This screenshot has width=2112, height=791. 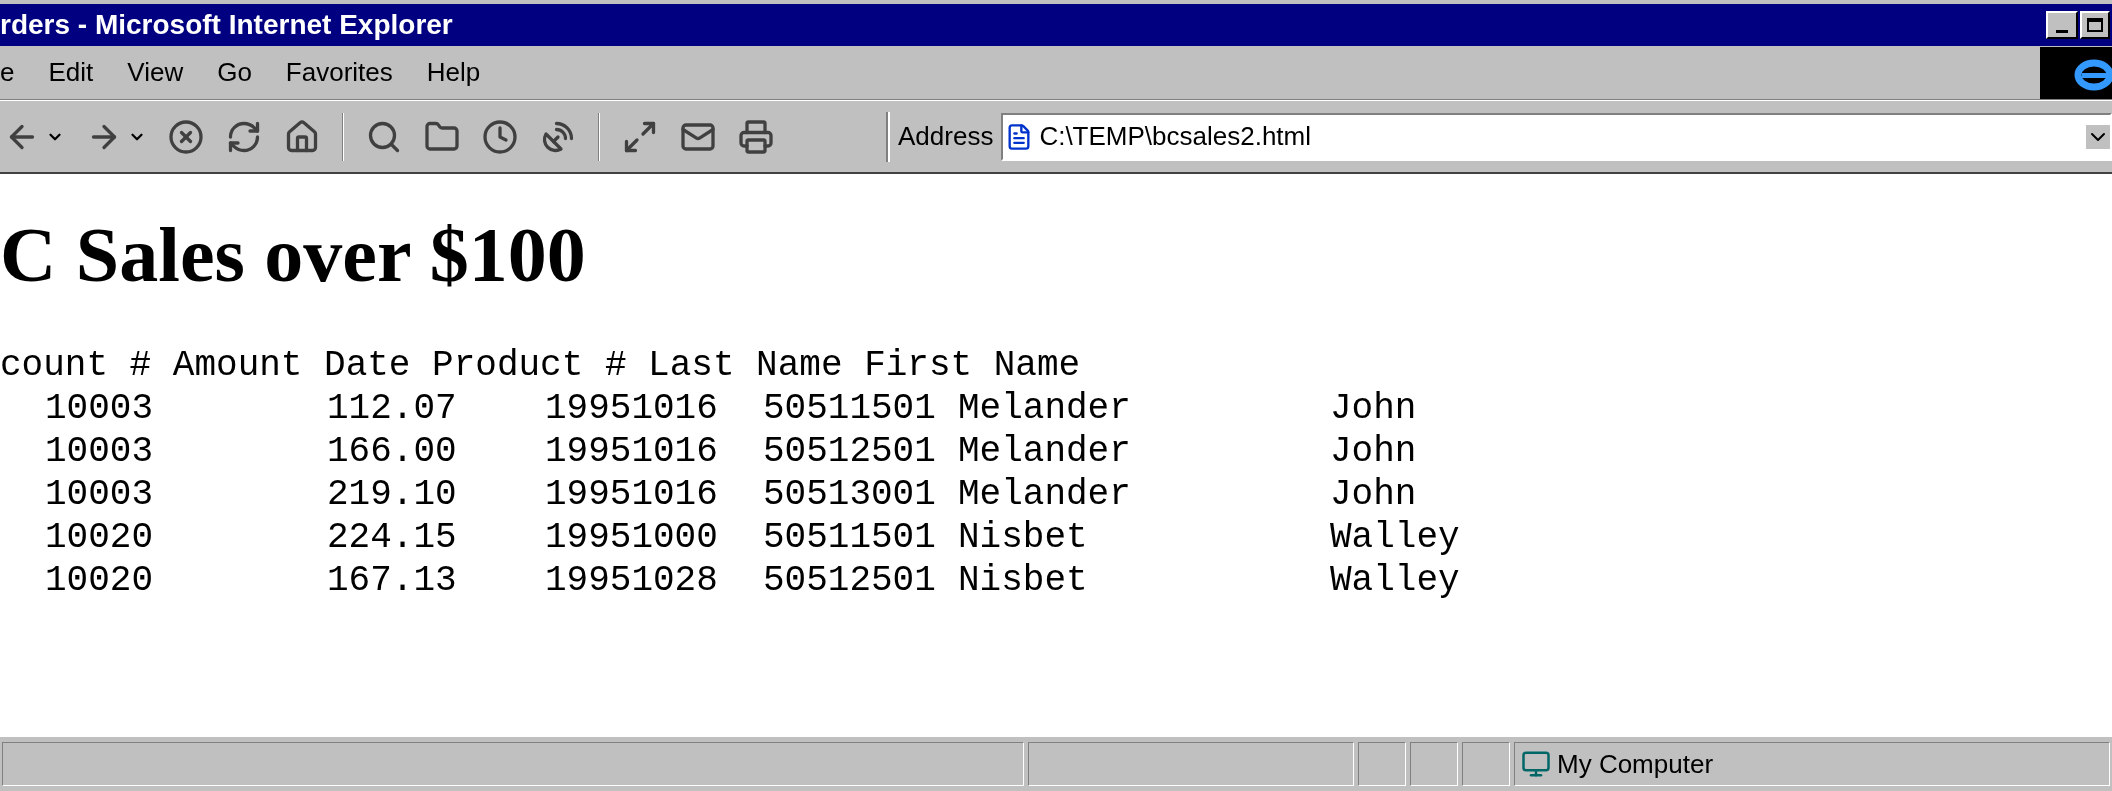 I want to click on address-label: Address, so click(x=946, y=136).